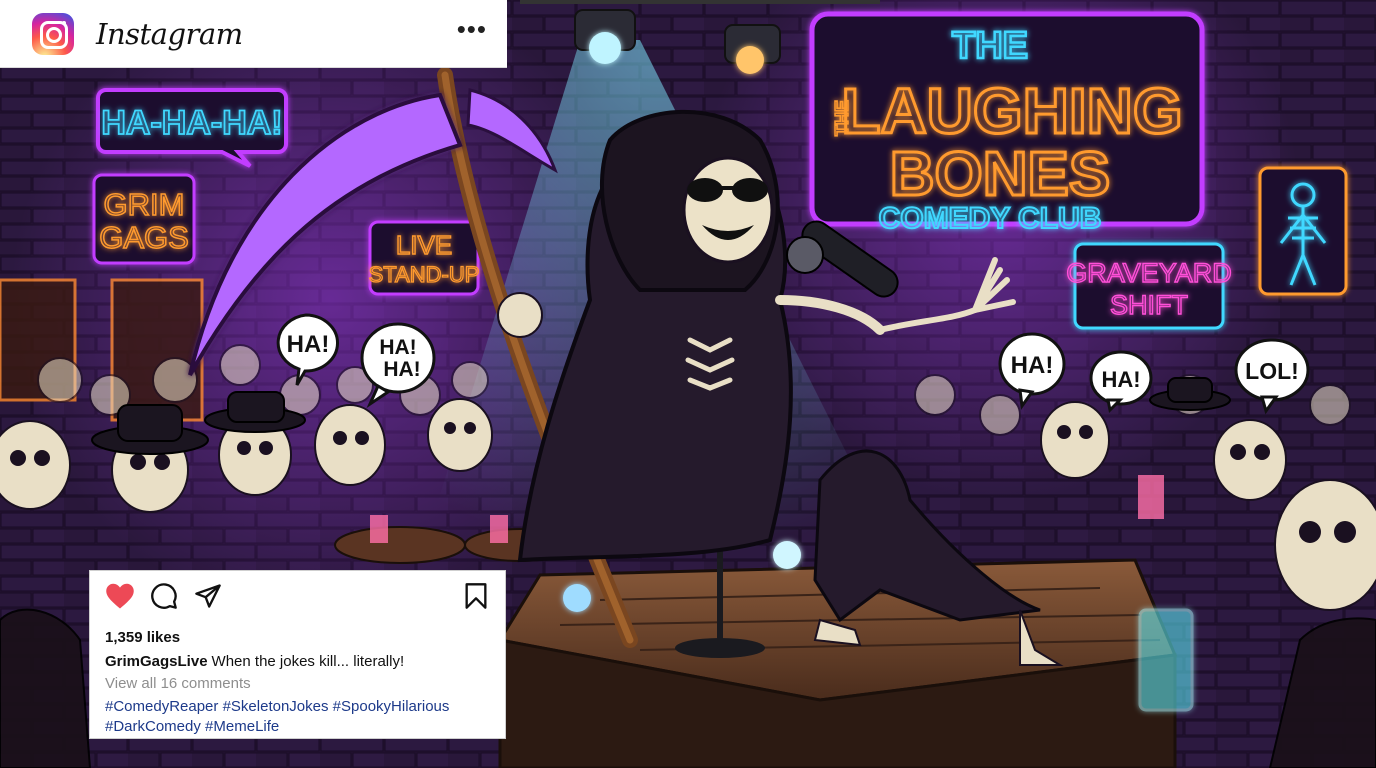  What do you see at coordinates (1272, 371) in the screenshot?
I see `bubble-text: LOL!` at bounding box center [1272, 371].